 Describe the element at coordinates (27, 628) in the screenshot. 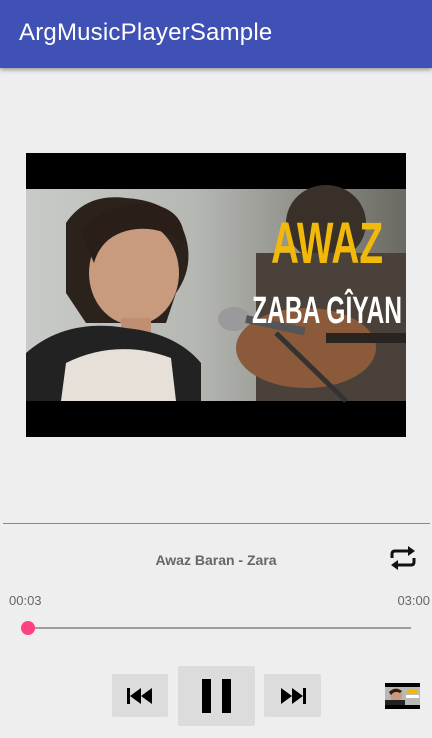

I see `seek-thumb` at that location.